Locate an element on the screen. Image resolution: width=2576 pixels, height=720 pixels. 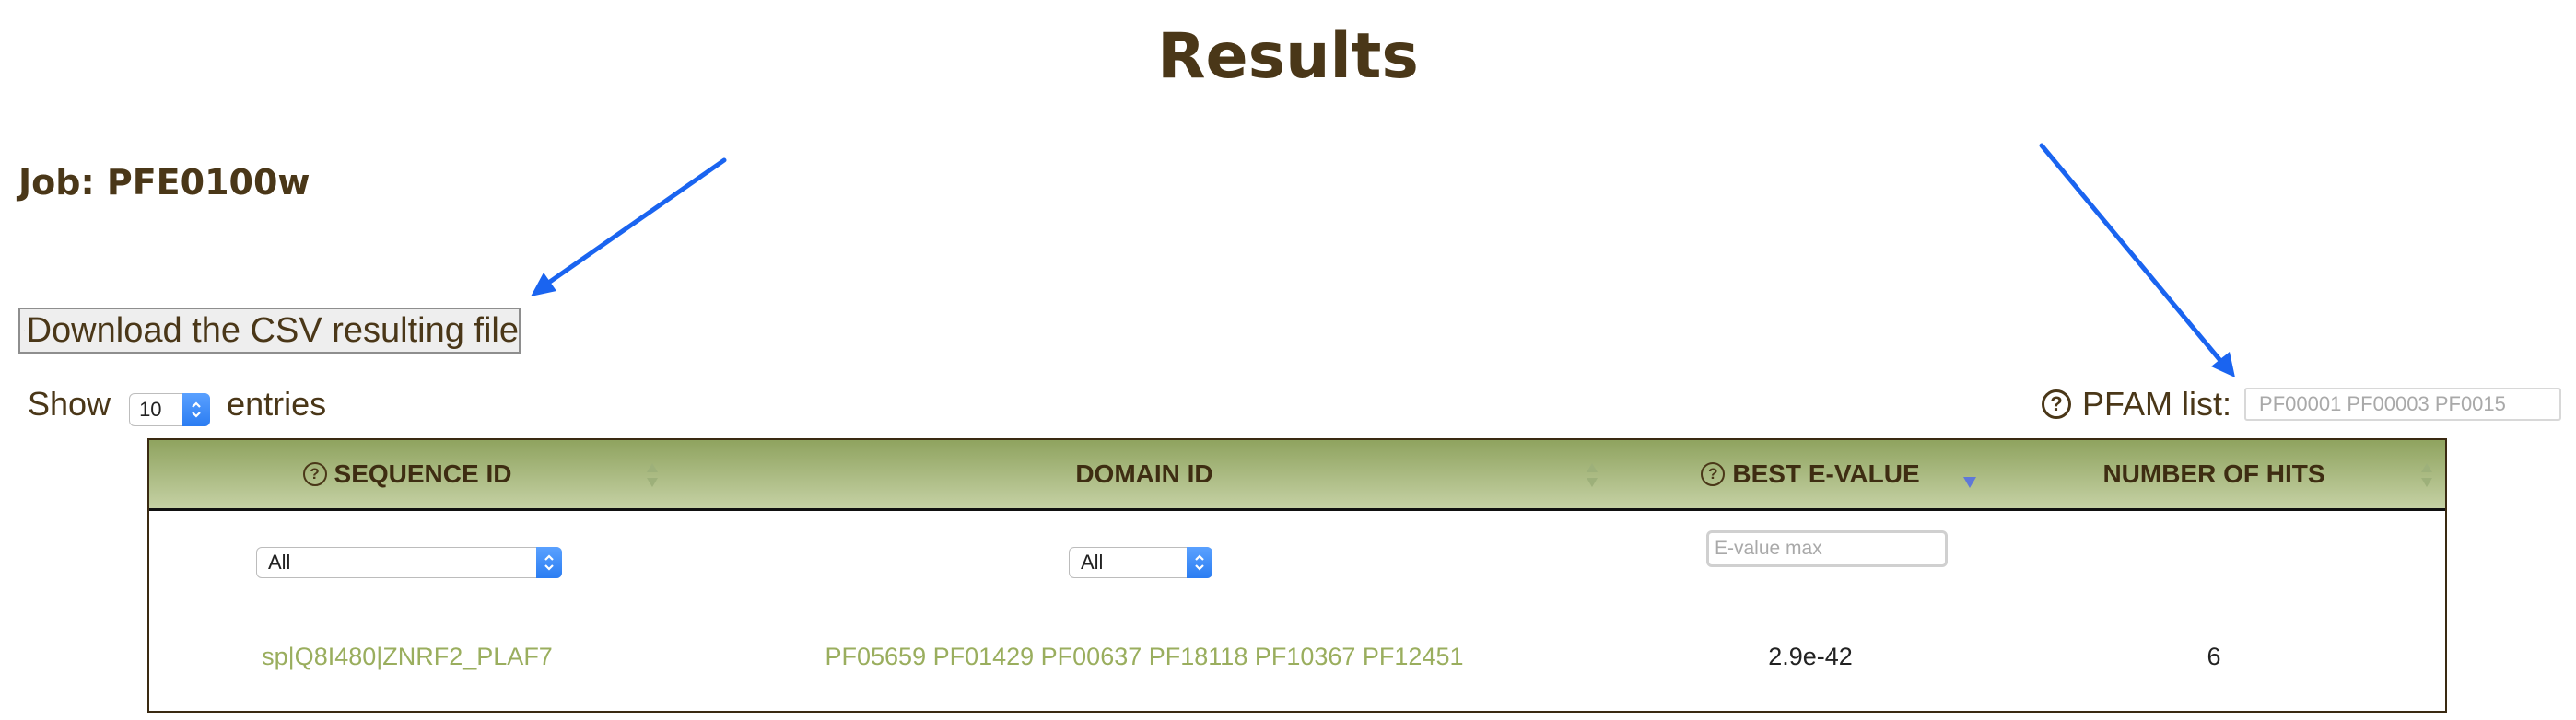
column-header-sequence-id: ? SEQUENCE ID is located at coordinates (407, 474).